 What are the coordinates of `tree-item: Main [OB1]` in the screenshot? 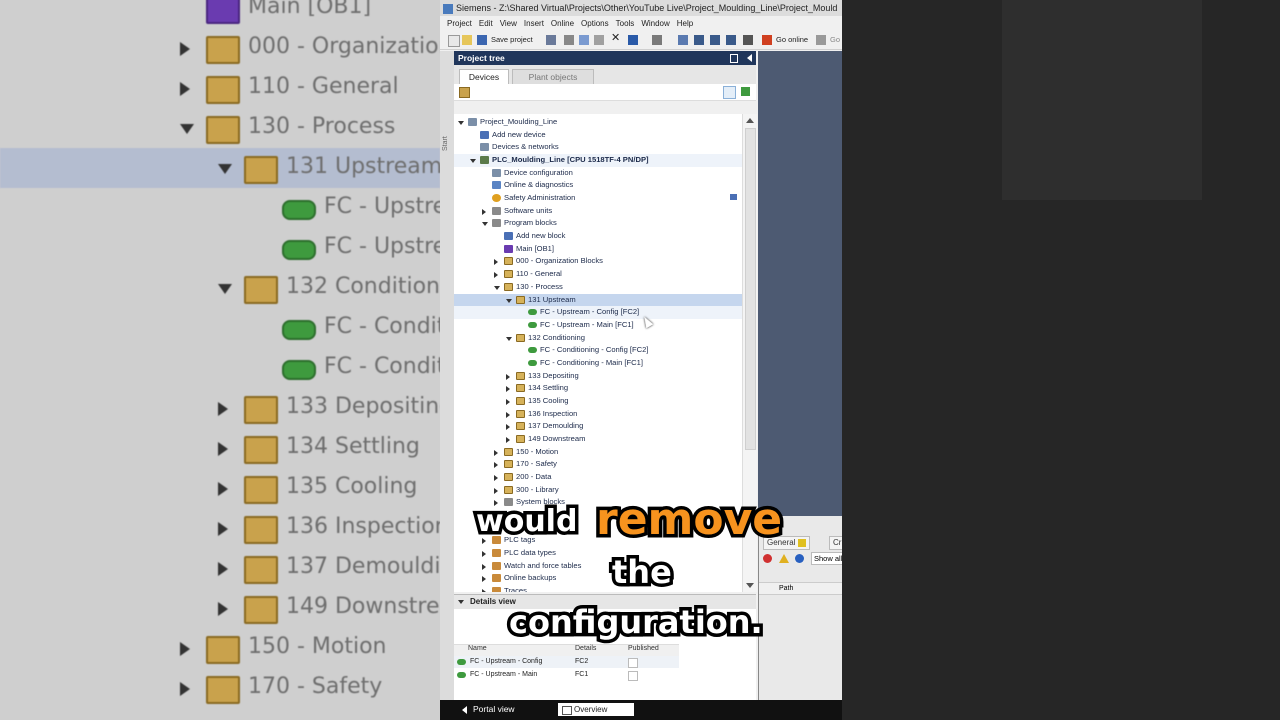 It's located at (598, 249).